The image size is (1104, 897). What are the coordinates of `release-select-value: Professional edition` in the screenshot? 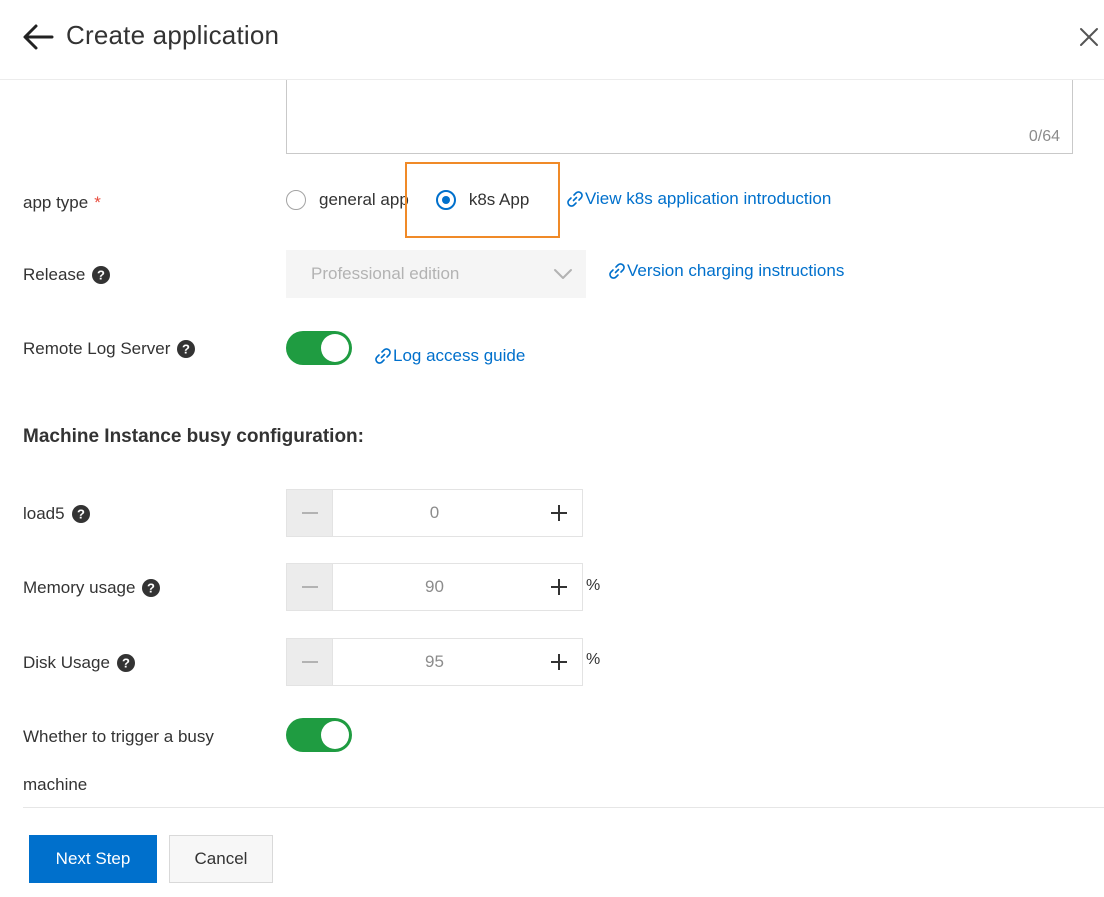 It's located at (385, 273).